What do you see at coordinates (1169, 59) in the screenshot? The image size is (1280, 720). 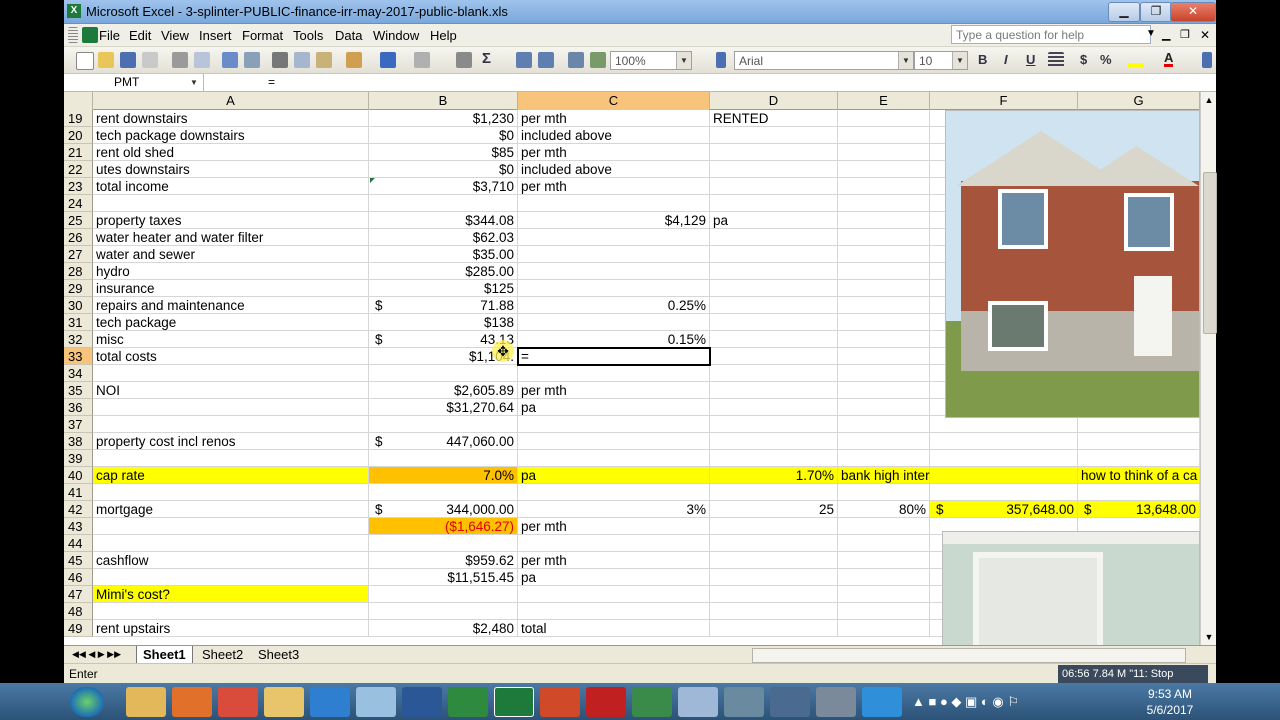 I see `font-color-icon: A` at bounding box center [1169, 59].